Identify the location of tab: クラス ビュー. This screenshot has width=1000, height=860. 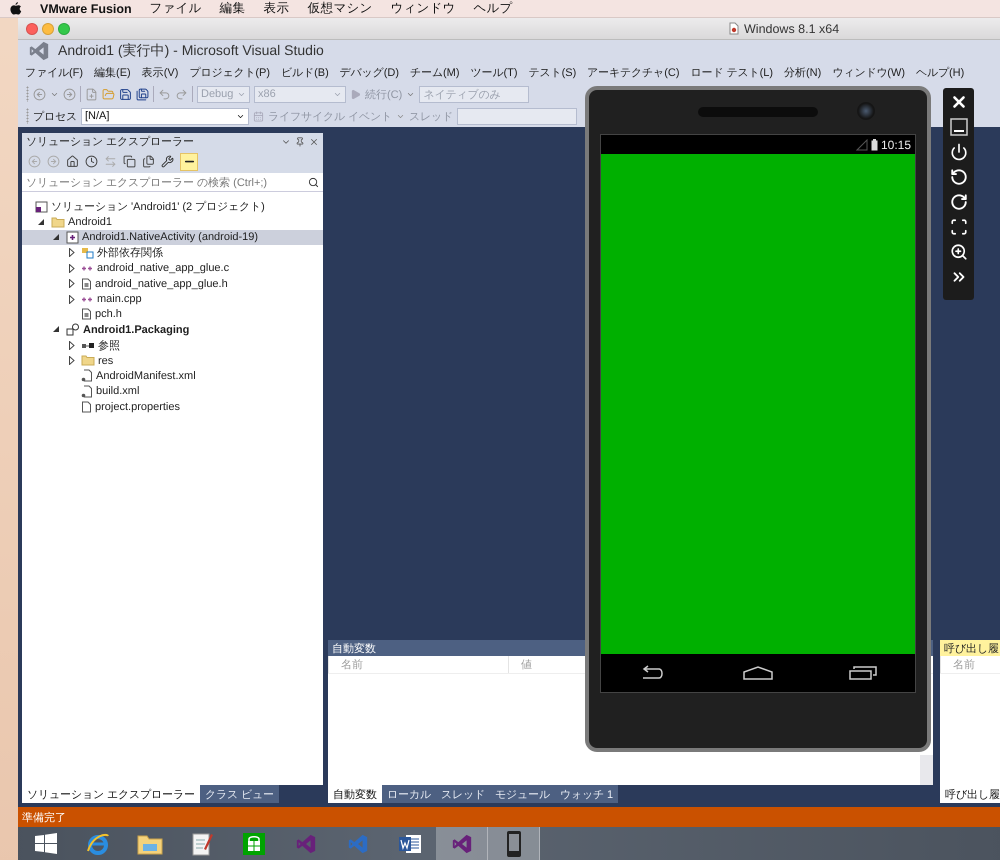
(240, 794).